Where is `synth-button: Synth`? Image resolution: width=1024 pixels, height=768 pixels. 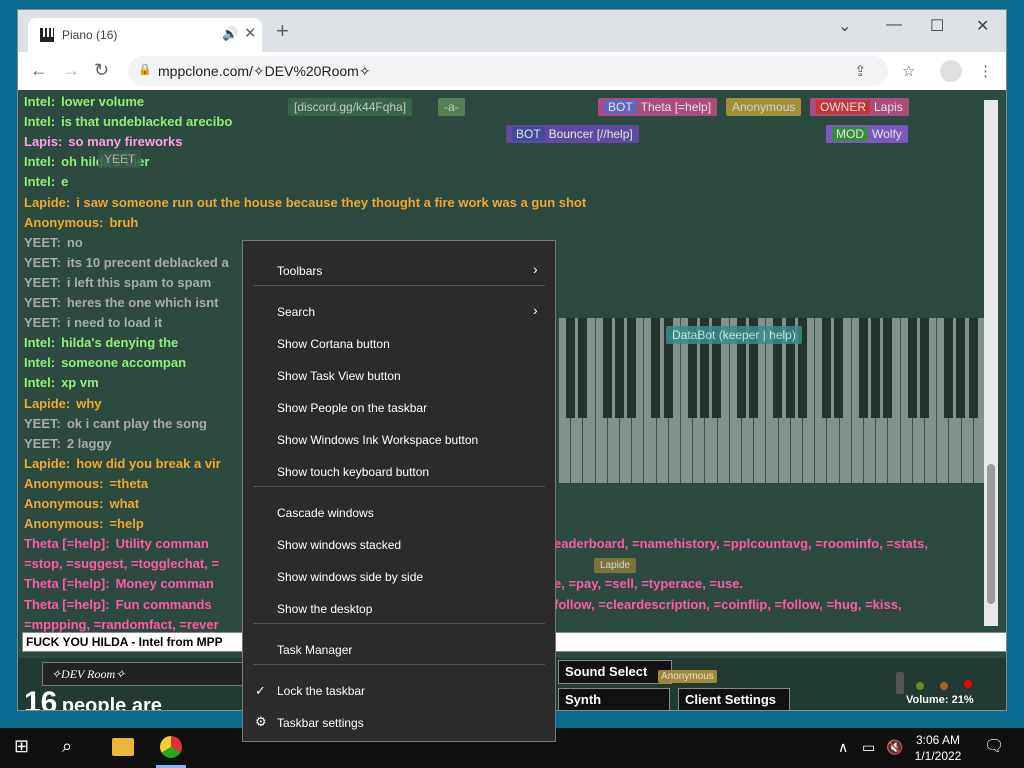 synth-button: Synth is located at coordinates (614, 699).